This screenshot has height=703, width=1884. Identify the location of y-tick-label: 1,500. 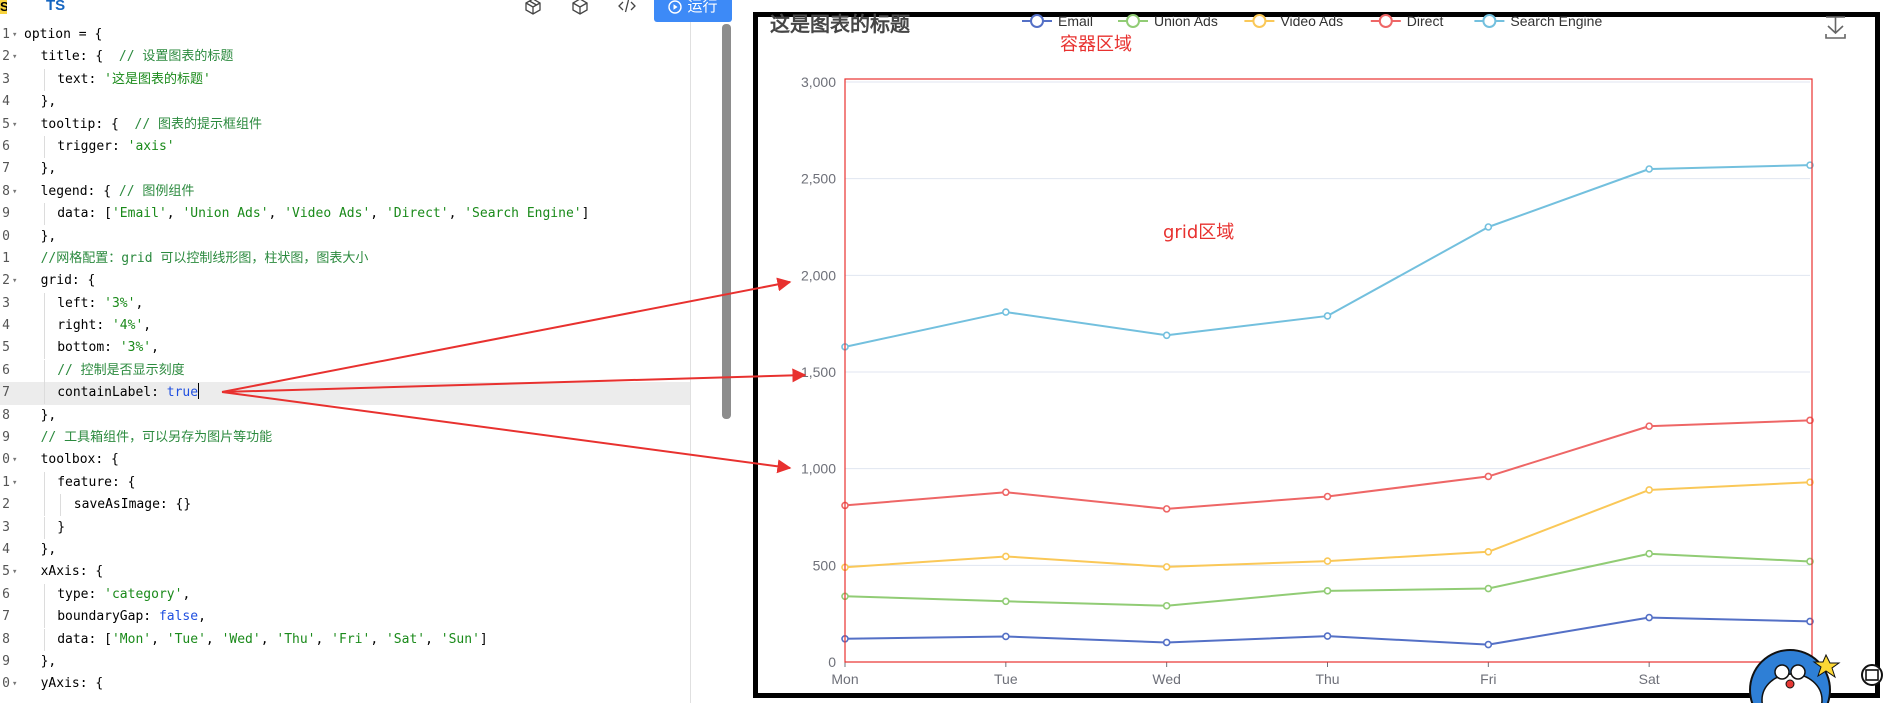
(818, 372).